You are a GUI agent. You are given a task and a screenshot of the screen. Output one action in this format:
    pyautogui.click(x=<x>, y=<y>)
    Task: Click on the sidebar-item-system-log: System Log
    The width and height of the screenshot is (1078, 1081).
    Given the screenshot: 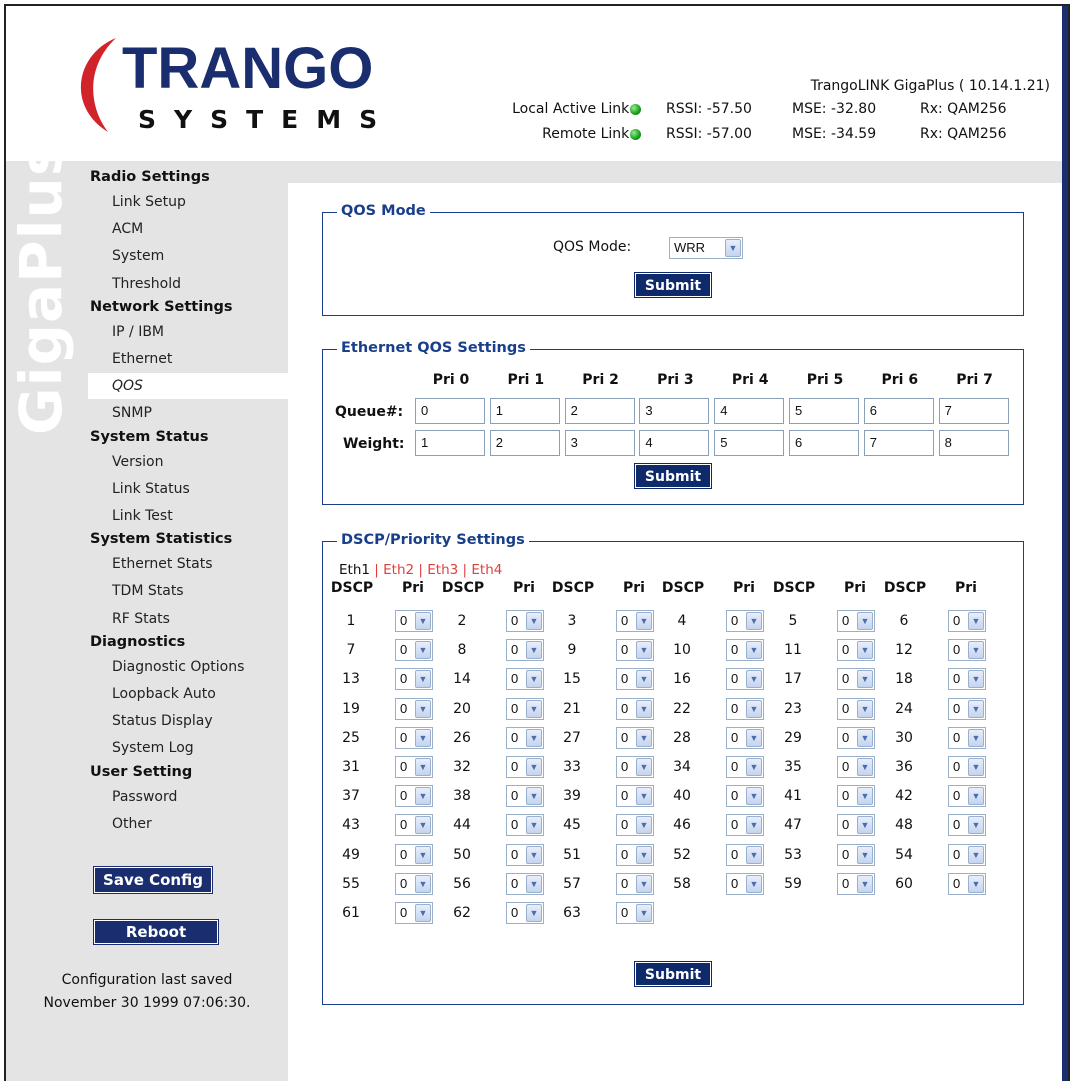 What is the action you would take?
    pyautogui.click(x=153, y=748)
    